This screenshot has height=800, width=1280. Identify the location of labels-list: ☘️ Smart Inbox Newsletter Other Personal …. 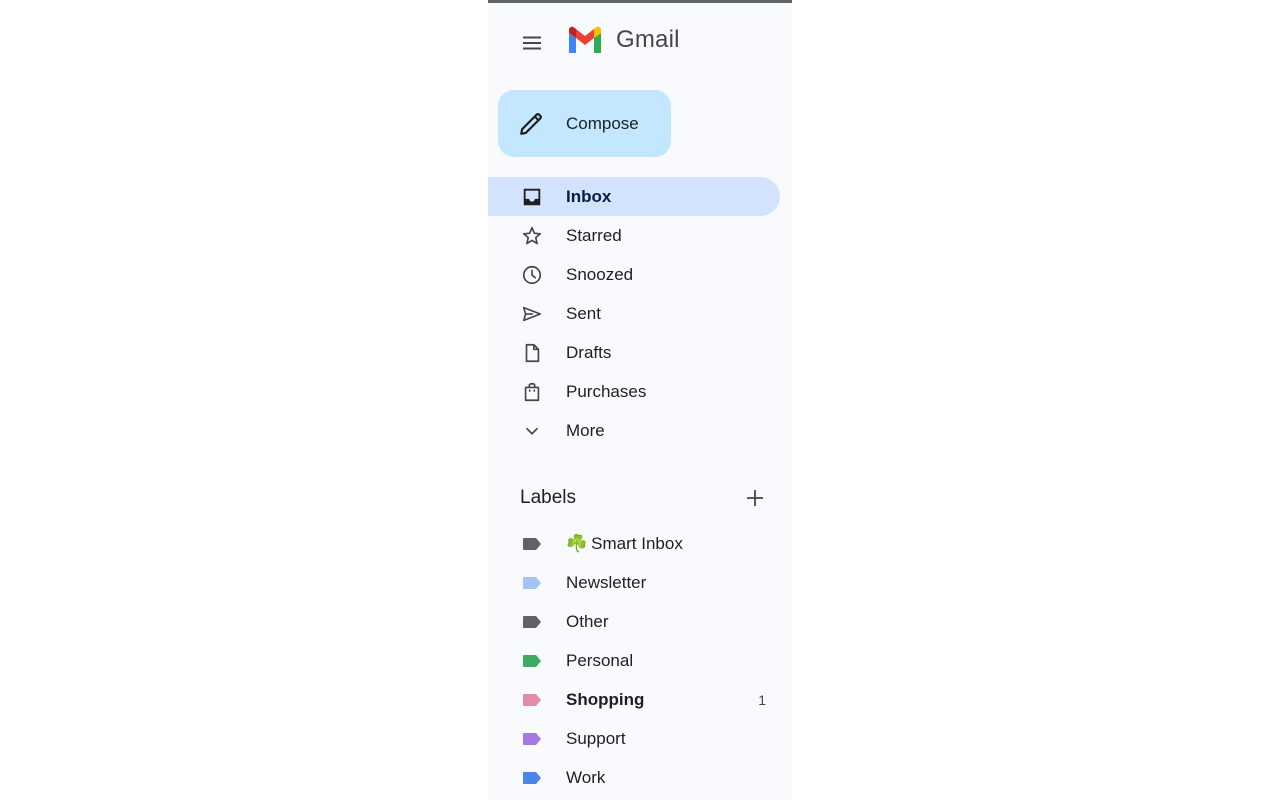
(634, 661).